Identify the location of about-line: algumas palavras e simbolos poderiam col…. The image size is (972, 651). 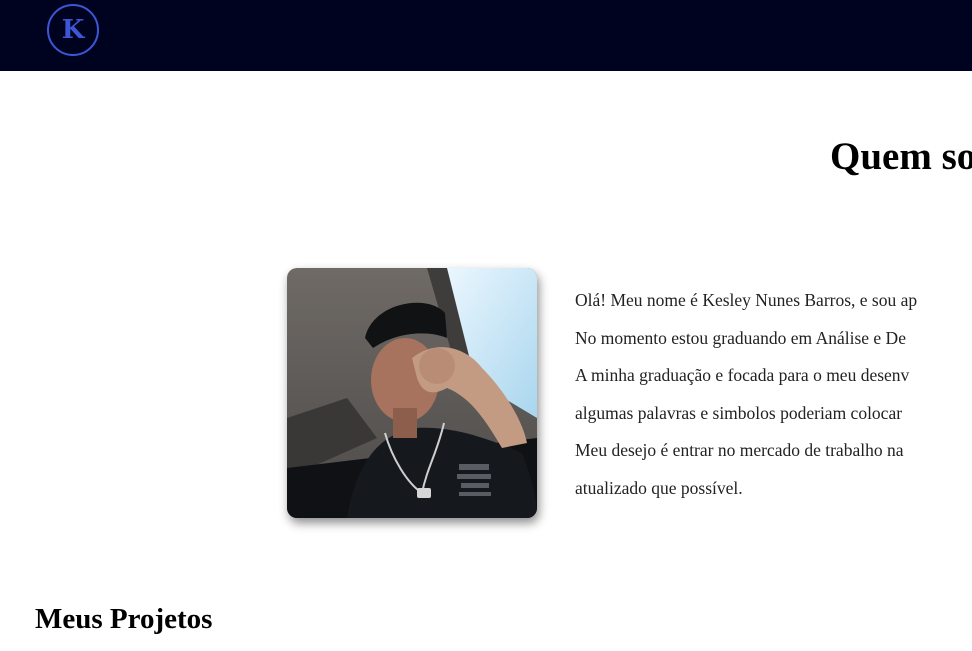
(739, 412).